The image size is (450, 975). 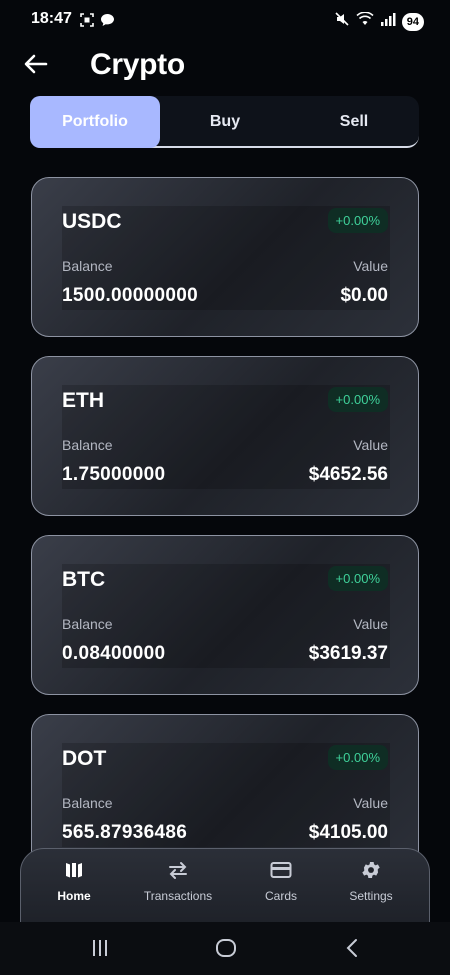 I want to click on recent-apps-icon, so click(x=100, y=950).